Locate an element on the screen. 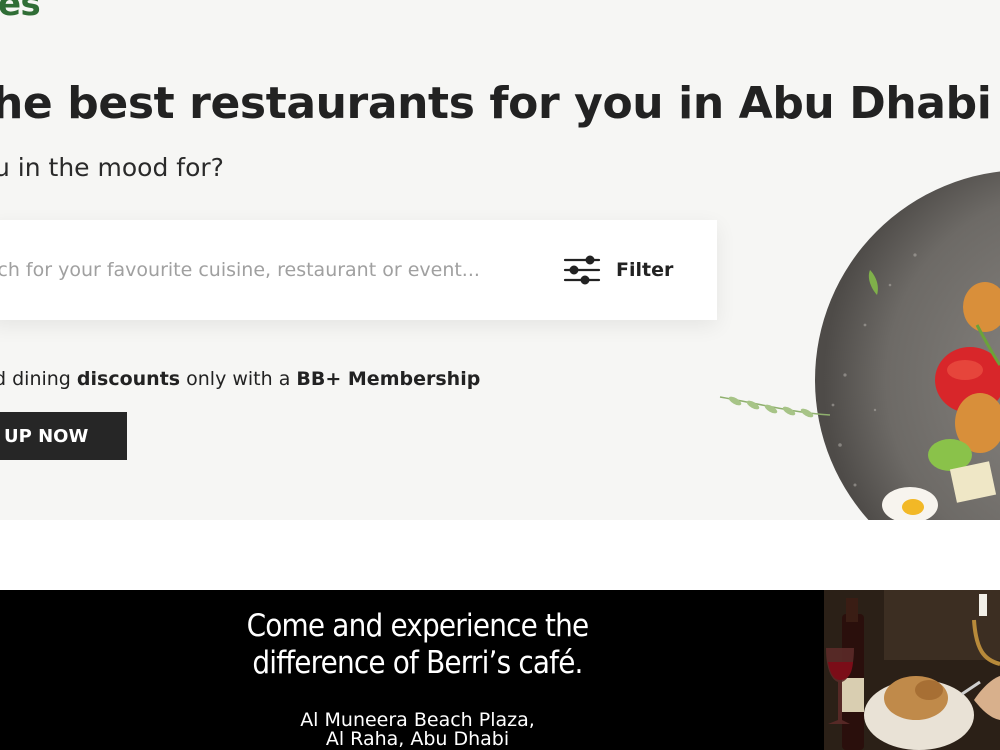  hero-subheadline: u in the mood for? is located at coordinates (112, 167).